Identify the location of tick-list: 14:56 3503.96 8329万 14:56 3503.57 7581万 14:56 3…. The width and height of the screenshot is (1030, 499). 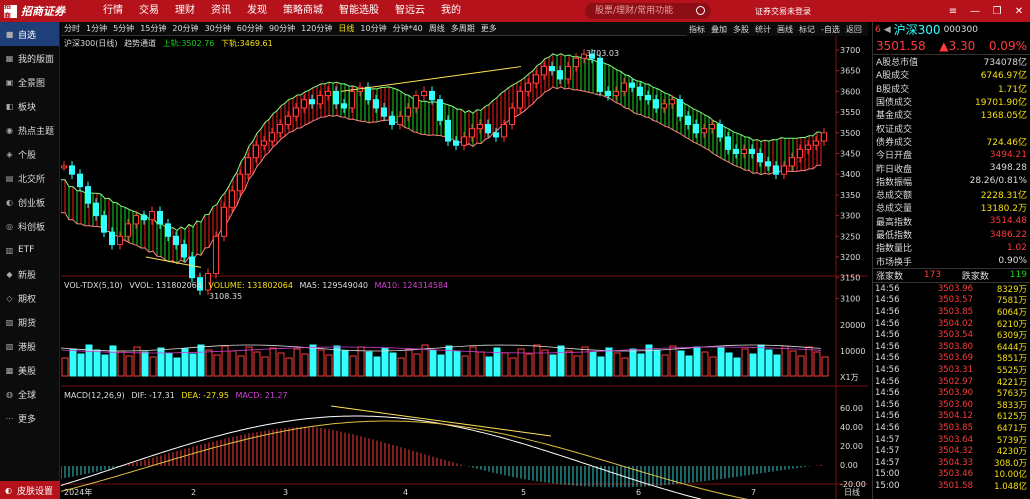
(951, 387).